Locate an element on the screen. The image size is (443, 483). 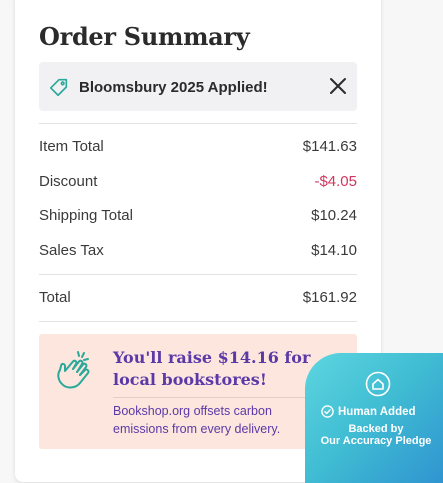
promo-text: Bloomsbury 2025 Applied! is located at coordinates (173, 87).